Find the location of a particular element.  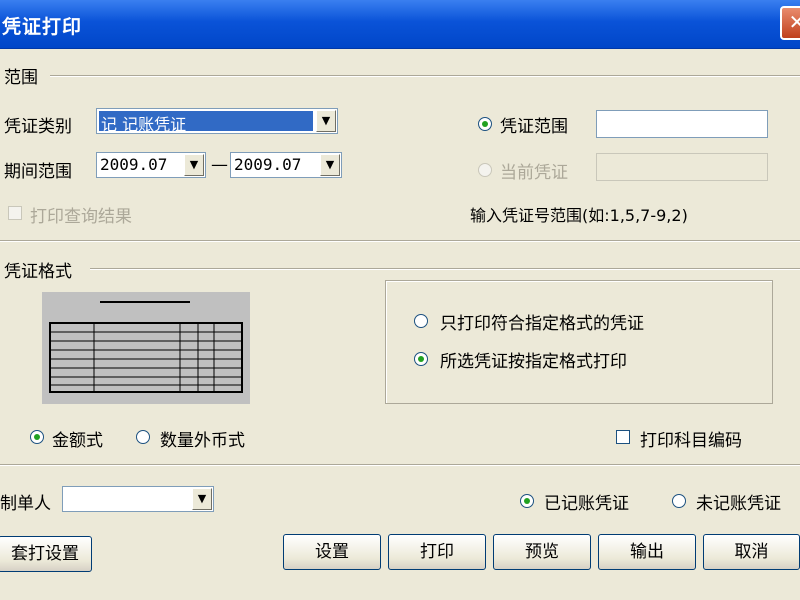

print-query-checkbox is located at coordinates (15, 213).